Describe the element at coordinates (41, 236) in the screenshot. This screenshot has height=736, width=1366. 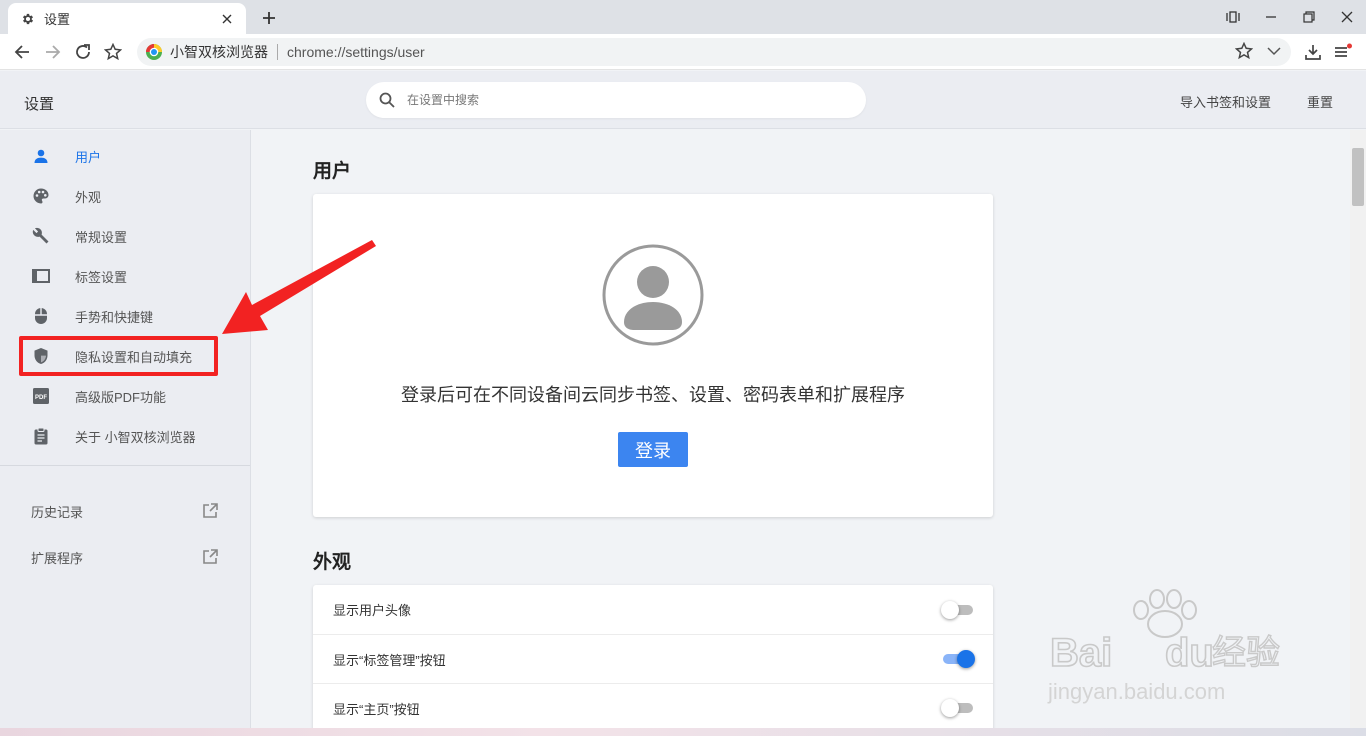
I see `wrench-icon` at that location.